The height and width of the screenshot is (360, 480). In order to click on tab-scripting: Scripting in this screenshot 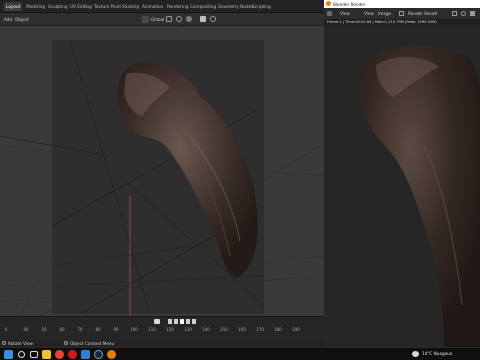, I will do `click(261, 6)`.